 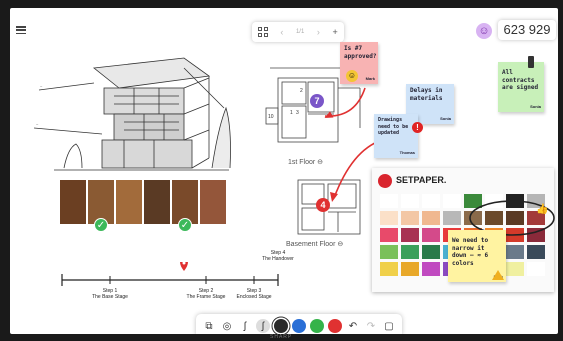 I want to click on display-brand: SHARP, so click(x=281, y=337).